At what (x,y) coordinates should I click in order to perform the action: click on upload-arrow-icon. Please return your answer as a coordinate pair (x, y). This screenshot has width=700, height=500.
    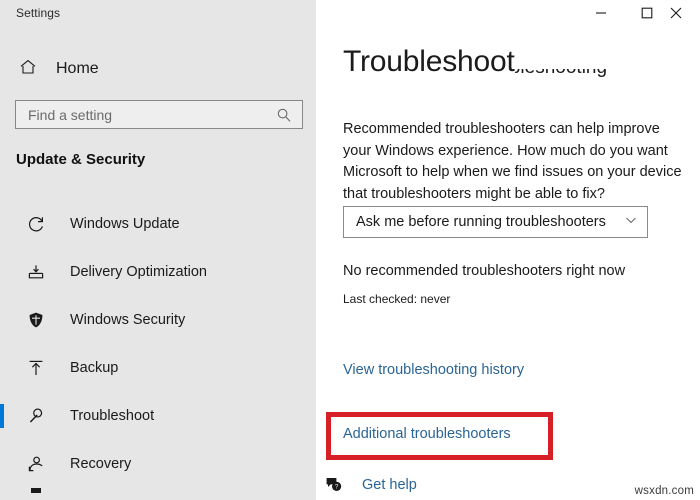
    Looking at the image, I should click on (36, 368).